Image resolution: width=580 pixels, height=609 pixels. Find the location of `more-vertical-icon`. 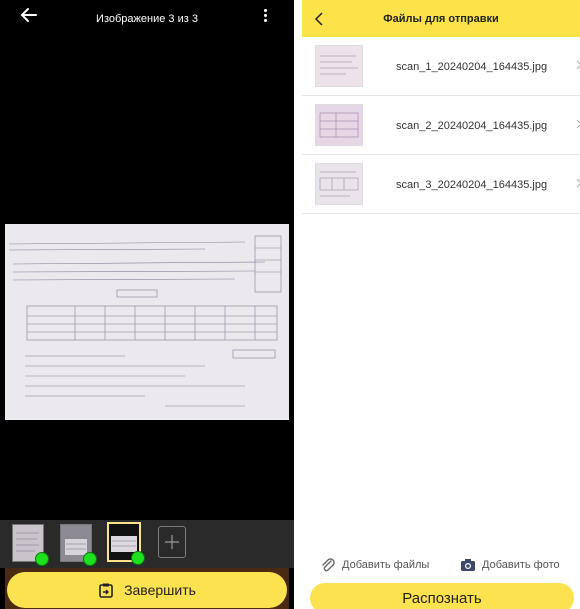

more-vertical-icon is located at coordinates (265, 18).